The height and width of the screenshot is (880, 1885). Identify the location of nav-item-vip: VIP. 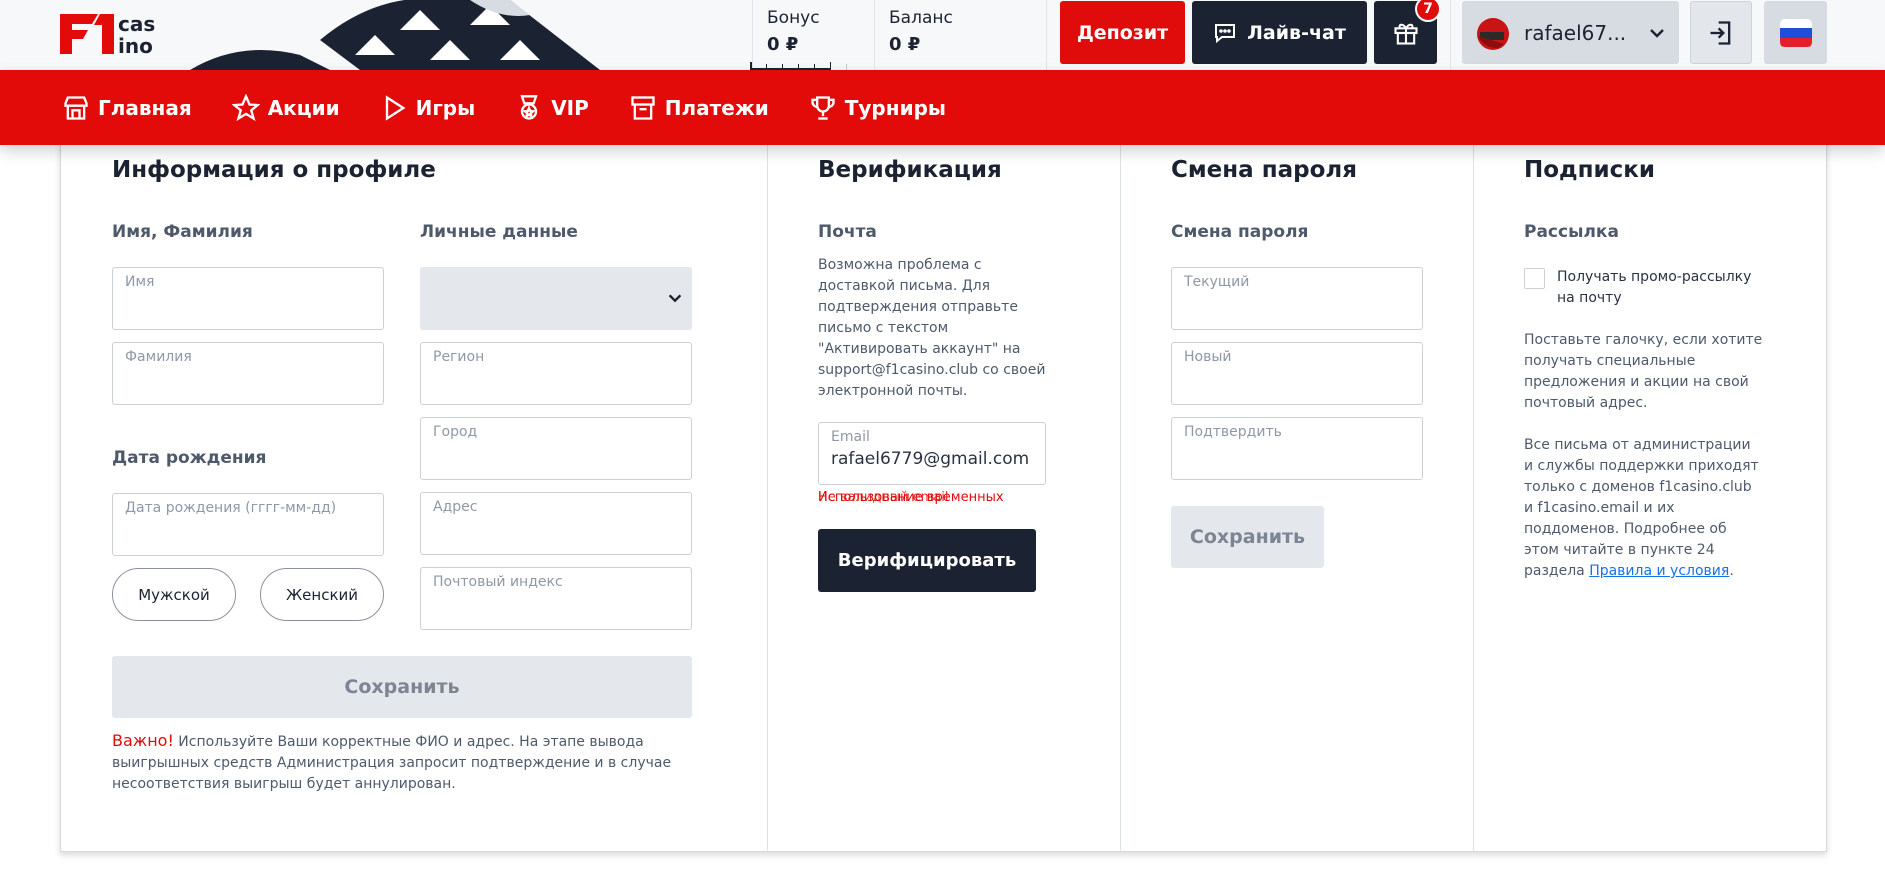
(552, 108).